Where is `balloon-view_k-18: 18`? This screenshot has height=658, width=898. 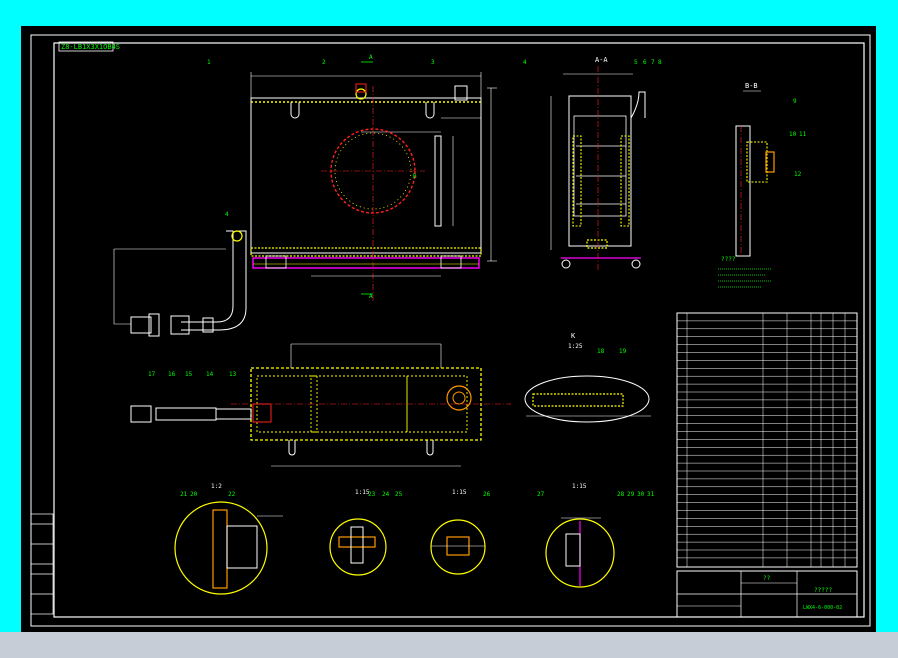
balloon-view_k-18: 18 is located at coordinates (601, 351).